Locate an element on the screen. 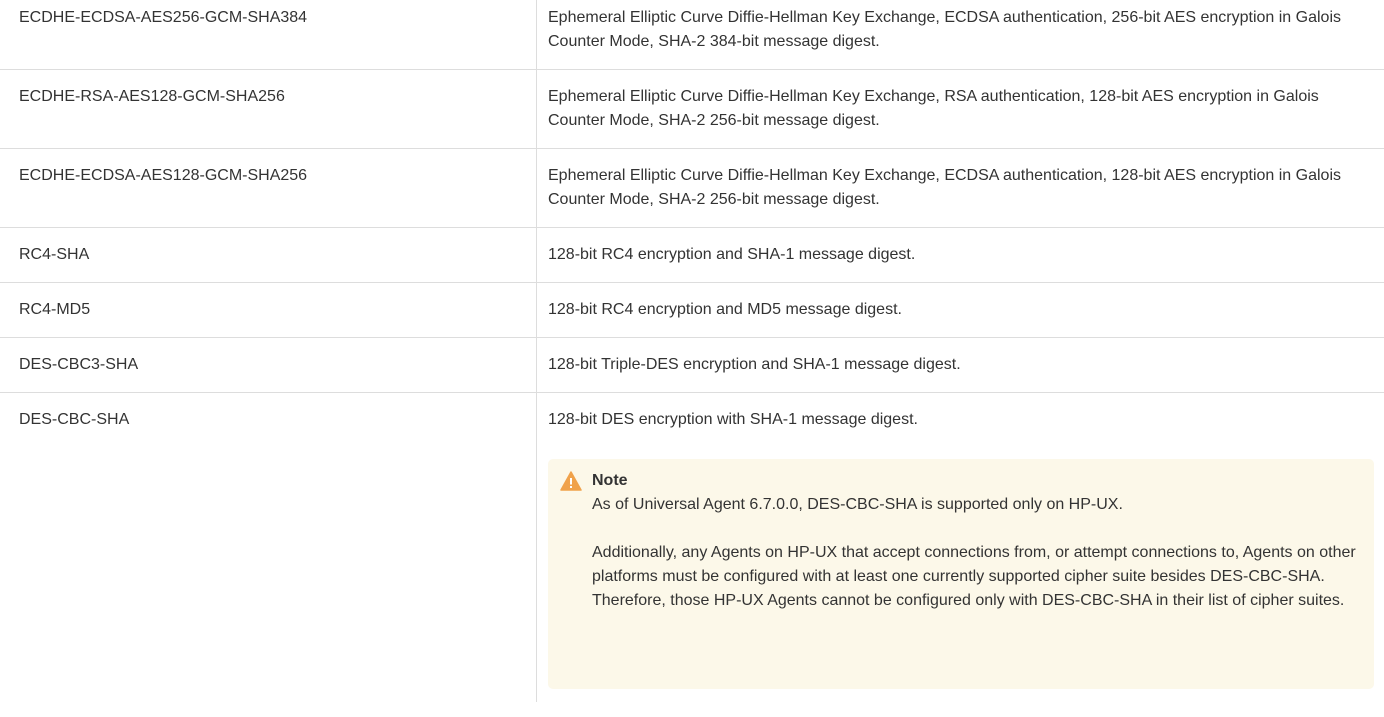 Image resolution: width=1384 pixels, height=717 pixels. warning-icon is located at coordinates (571, 481).